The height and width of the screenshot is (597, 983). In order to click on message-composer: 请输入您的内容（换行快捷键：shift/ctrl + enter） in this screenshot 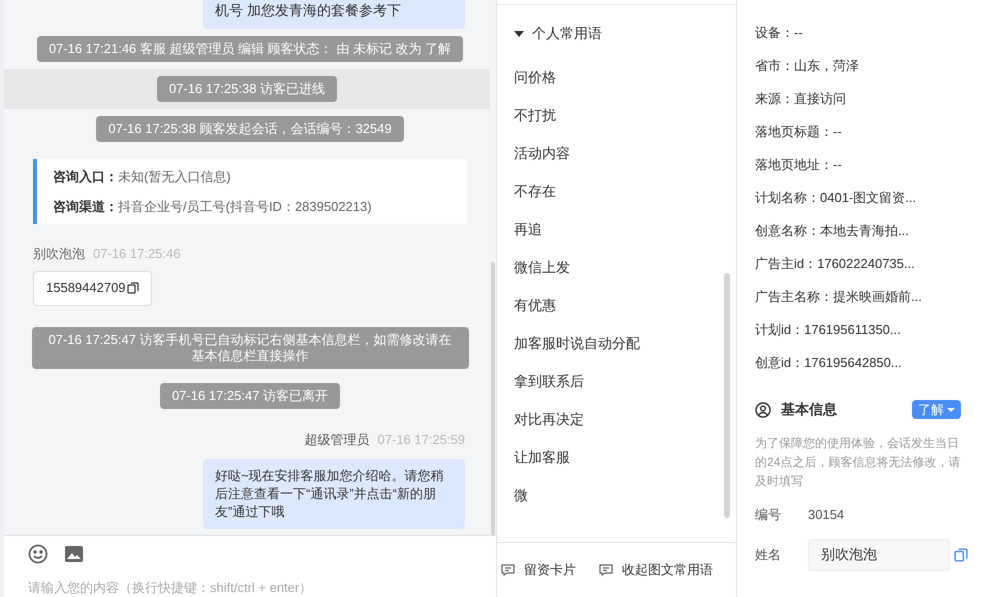, I will do `click(250, 565)`.